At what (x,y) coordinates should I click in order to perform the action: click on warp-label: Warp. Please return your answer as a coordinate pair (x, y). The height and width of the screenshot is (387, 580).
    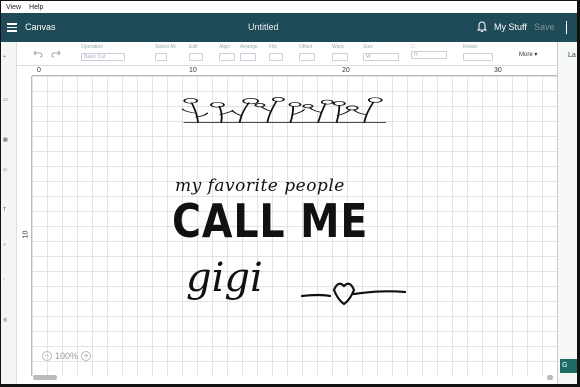
    Looking at the image, I should click on (338, 47).